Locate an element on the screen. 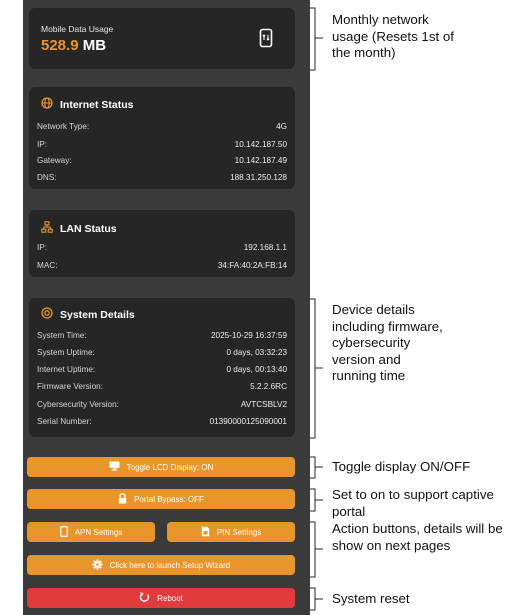  annotation-toggle-display: Toggle display ON/OFF is located at coordinates (401, 466).